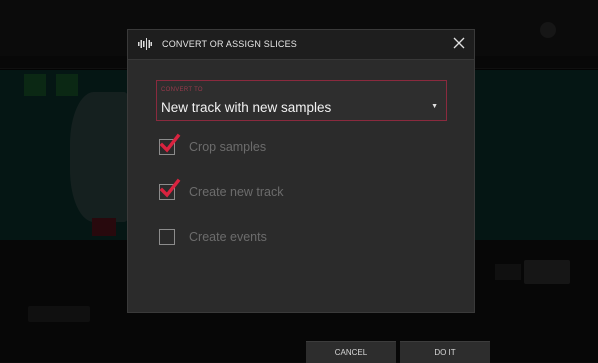  Describe the element at coordinates (236, 192) in the screenshot. I see `create-new-track-label: Create new track` at that location.